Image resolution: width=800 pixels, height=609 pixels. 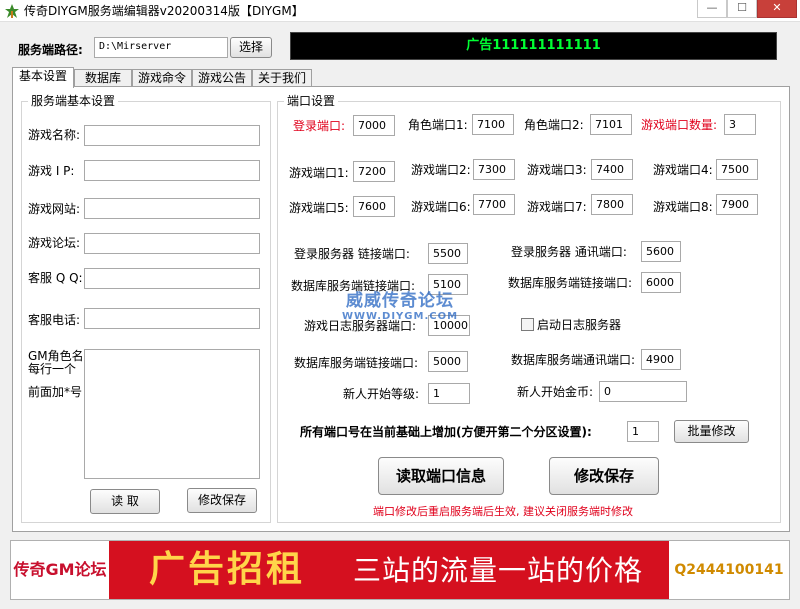 What do you see at coordinates (222, 500) in the screenshot?
I see `save-basic-button: 修改保存` at bounding box center [222, 500].